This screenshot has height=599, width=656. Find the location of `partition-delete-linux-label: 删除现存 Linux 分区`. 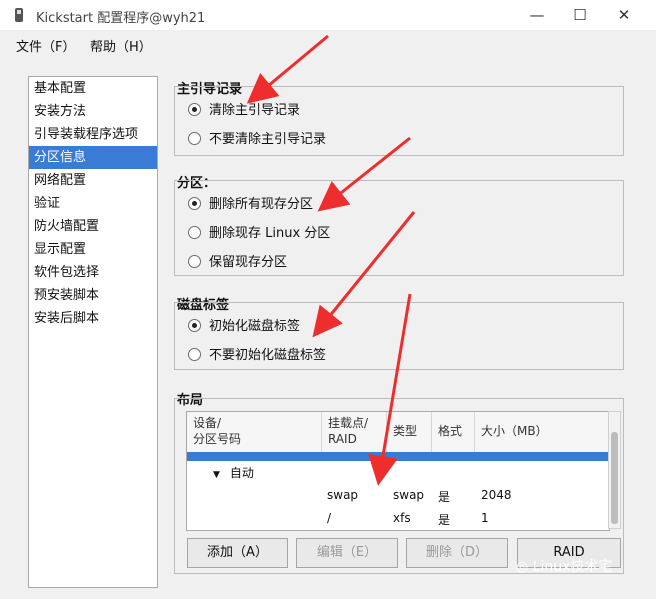

partition-delete-linux-label: 删除现存 Linux 分区 is located at coordinates (270, 233).